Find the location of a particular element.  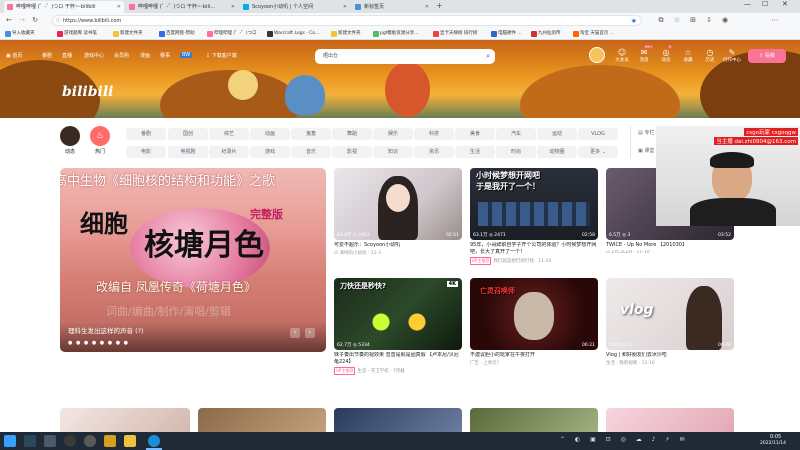

channel-chip: 知识 is located at coordinates (393, 152).